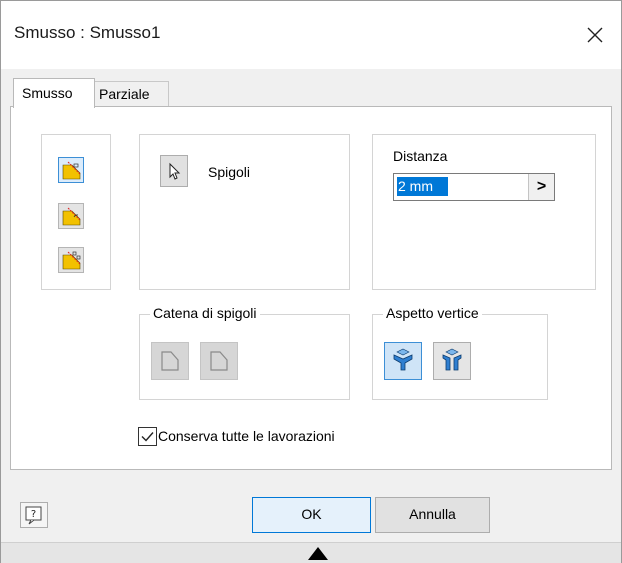  I want to click on tab-label: Smusso, so click(47, 93).